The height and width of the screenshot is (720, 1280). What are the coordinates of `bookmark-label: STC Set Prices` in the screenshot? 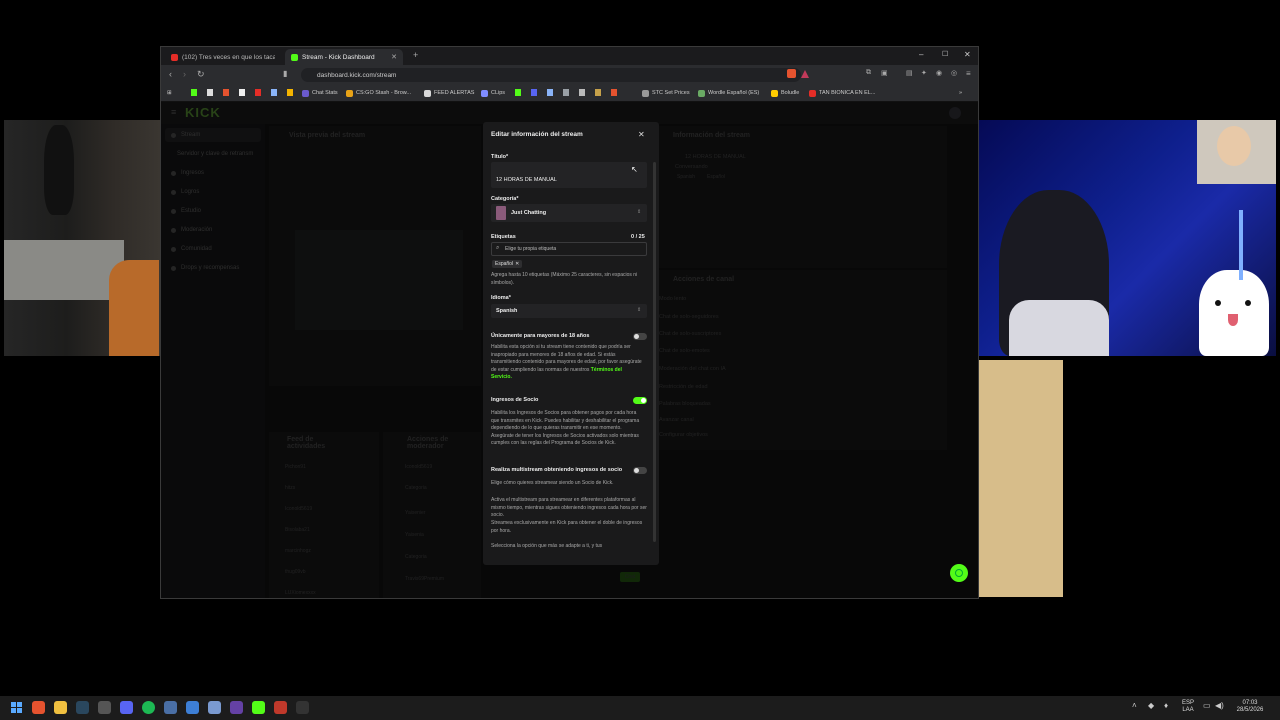 It's located at (671, 93).